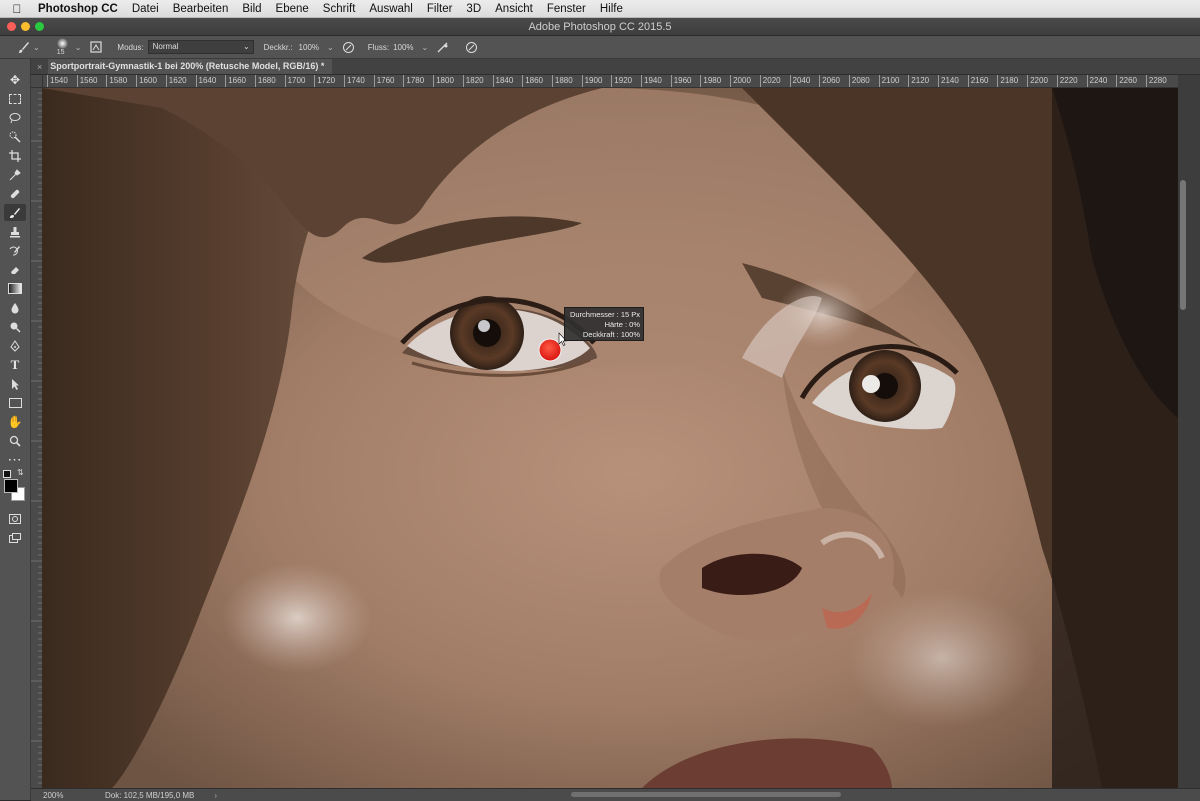  Describe the element at coordinates (514, 9) in the screenshot. I see `menu-ansicht: Ansicht` at that location.